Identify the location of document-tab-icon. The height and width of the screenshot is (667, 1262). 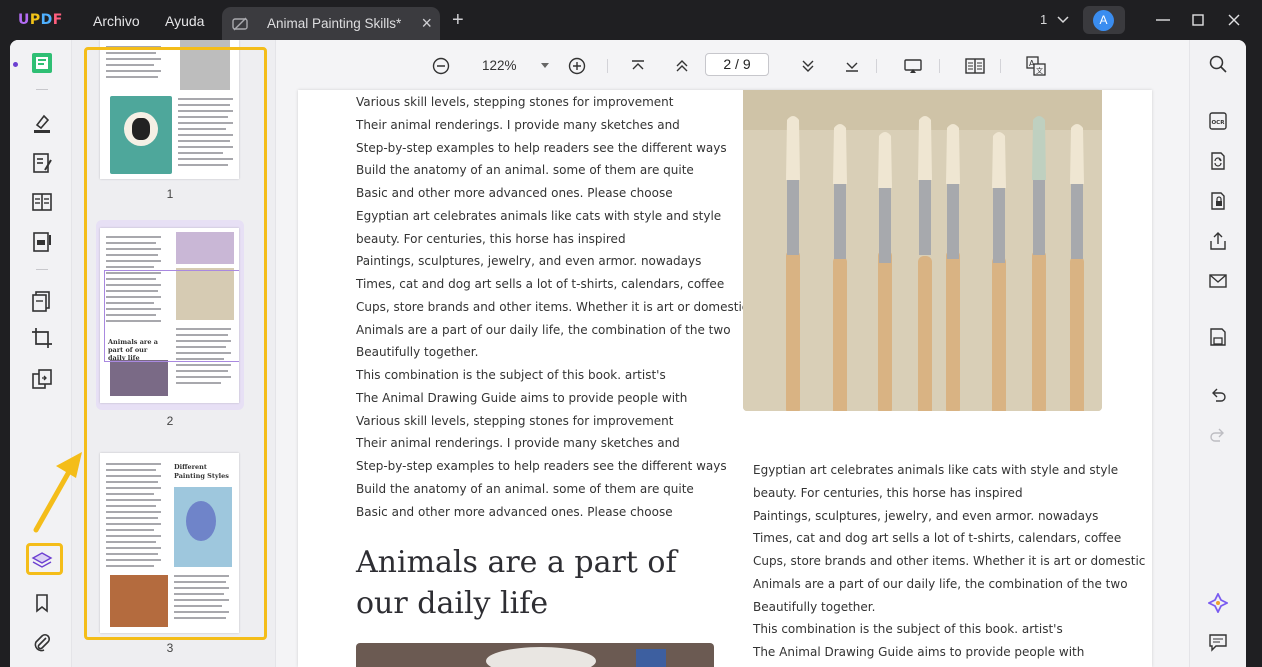
(240, 24).